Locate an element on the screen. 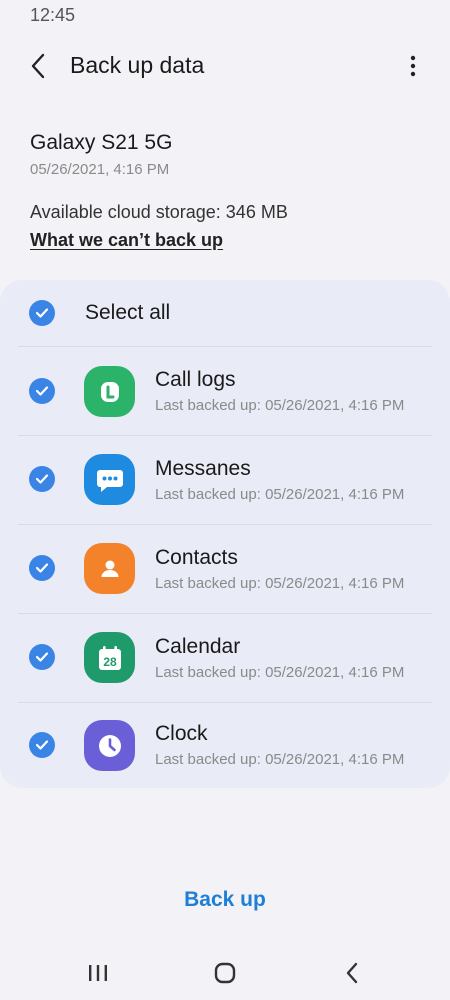 This screenshot has width=450, height=1000. more-options-button is located at coordinates (413, 66).